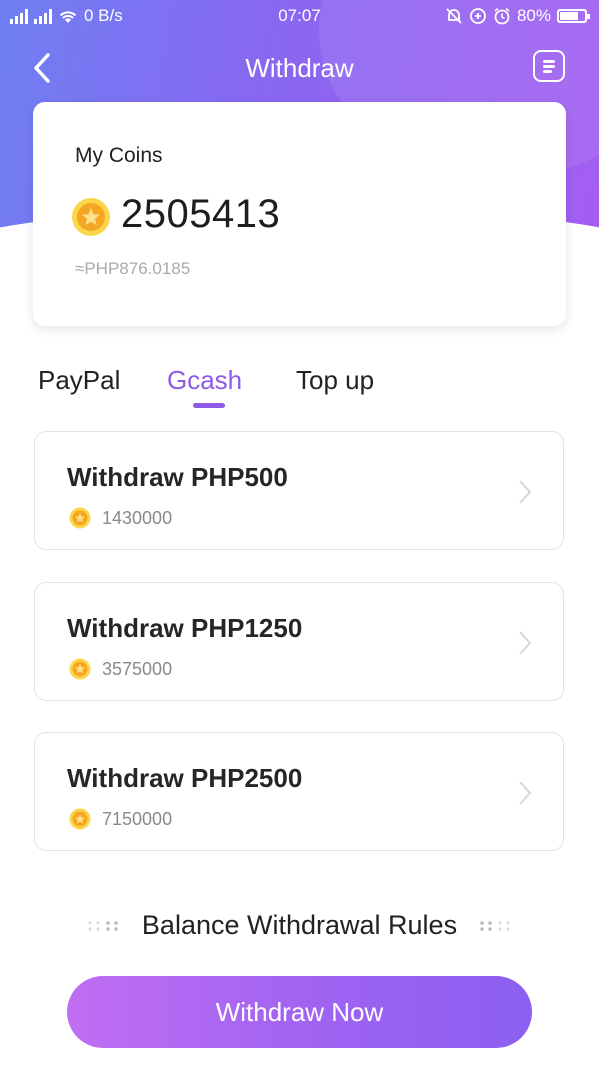 The image size is (599, 1065). Describe the element at coordinates (299, 1012) in the screenshot. I see `withdraw-now-button: Withdraw Now` at that location.